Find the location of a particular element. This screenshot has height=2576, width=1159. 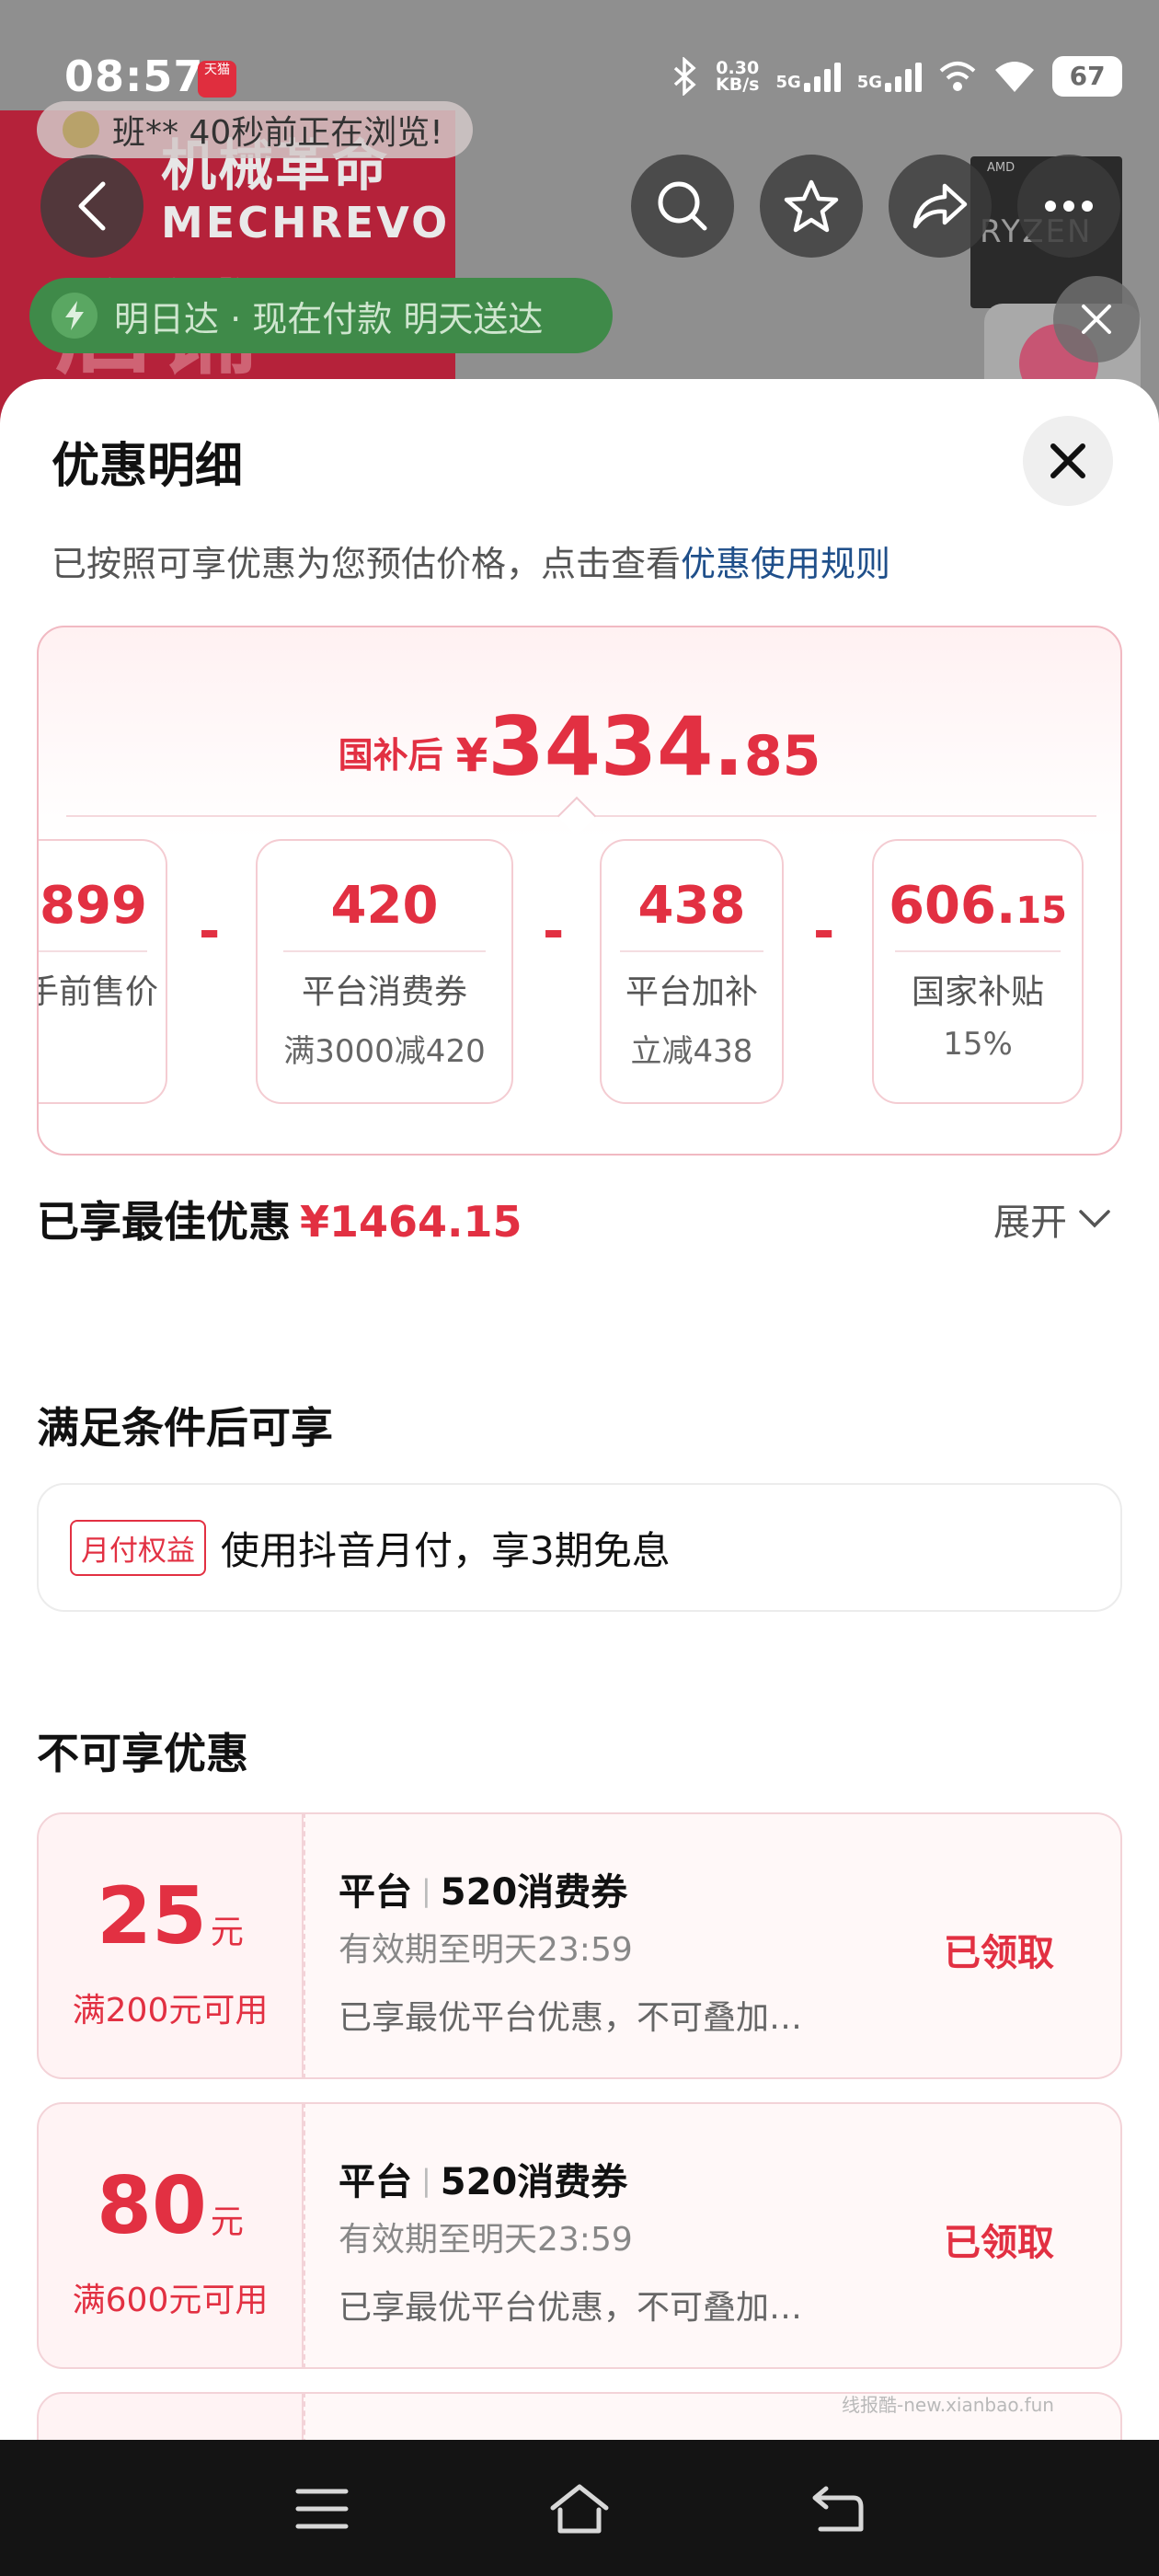

chevron-left-icon is located at coordinates (92, 206).